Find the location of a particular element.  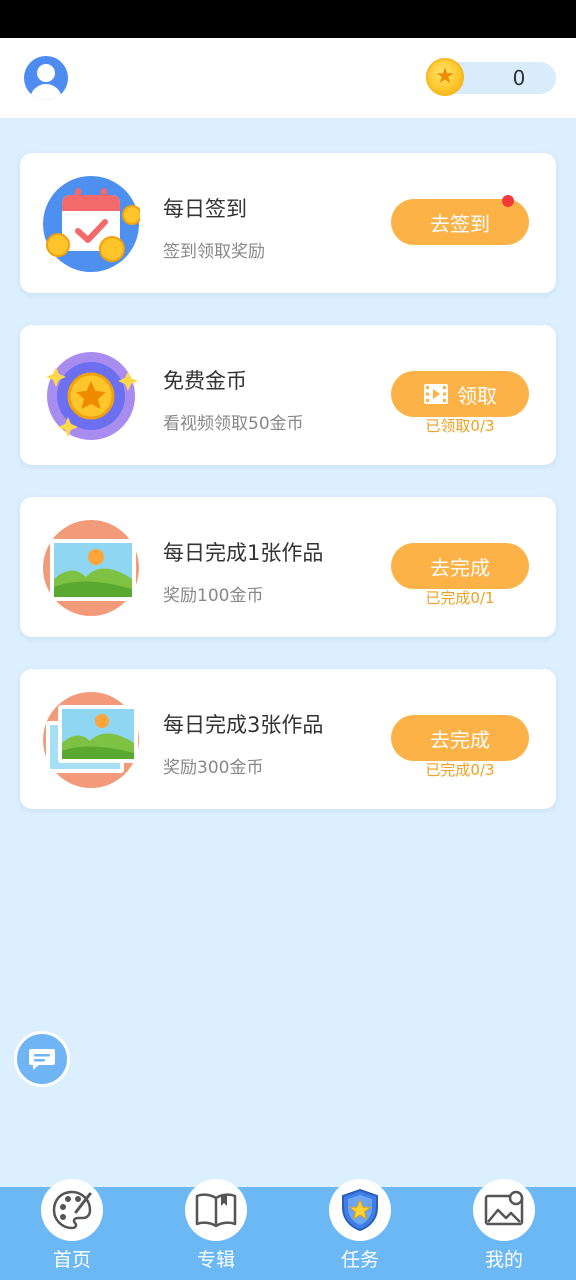

coin-balance: 0 is located at coordinates (519, 78).